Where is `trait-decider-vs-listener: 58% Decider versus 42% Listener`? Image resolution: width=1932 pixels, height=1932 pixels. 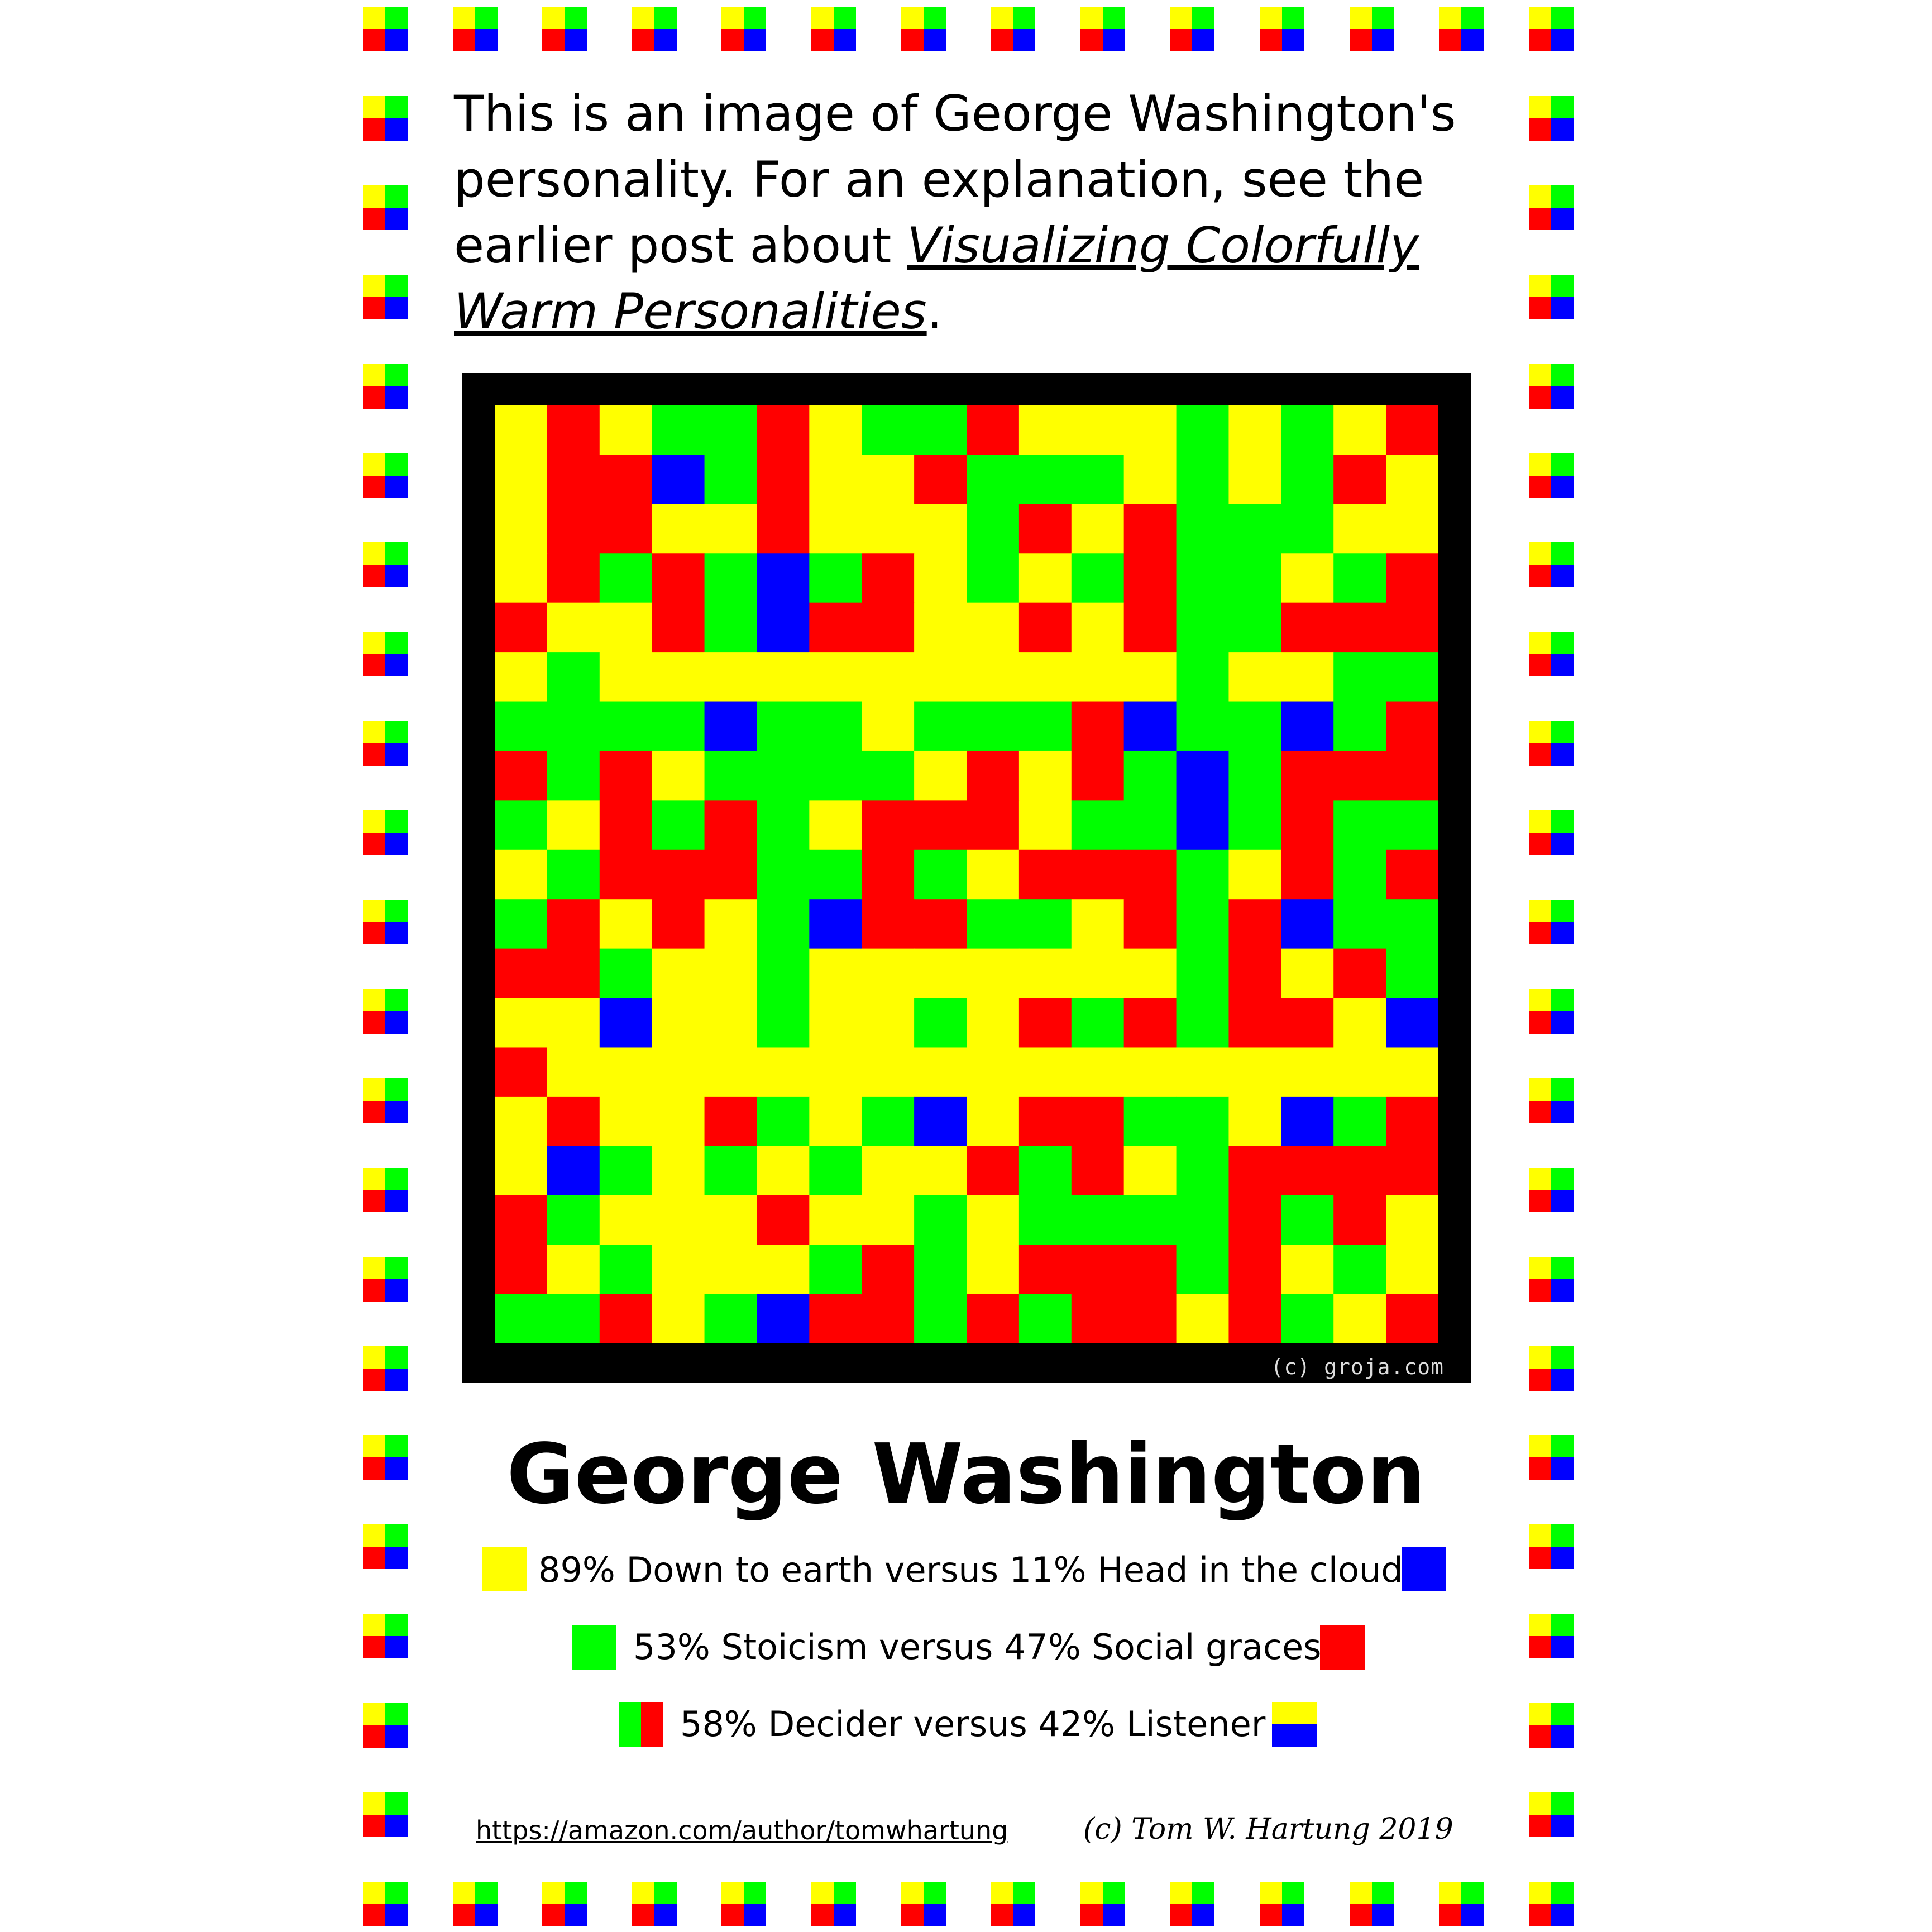
trait-decider-vs-listener: 58% Decider versus 42% Listener is located at coordinates (973, 1724).